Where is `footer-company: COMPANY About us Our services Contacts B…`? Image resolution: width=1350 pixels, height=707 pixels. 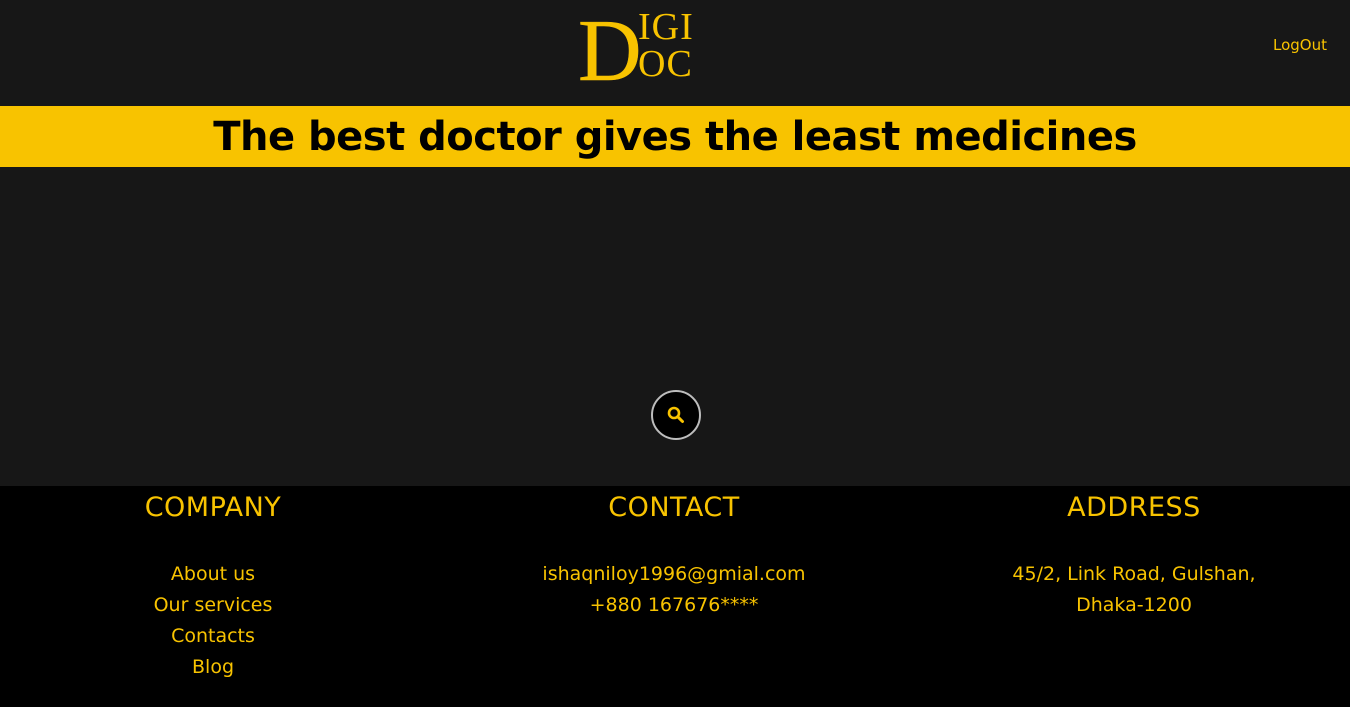
footer-company: COMPANY About us Our services Contacts B… is located at coordinates (213, 584).